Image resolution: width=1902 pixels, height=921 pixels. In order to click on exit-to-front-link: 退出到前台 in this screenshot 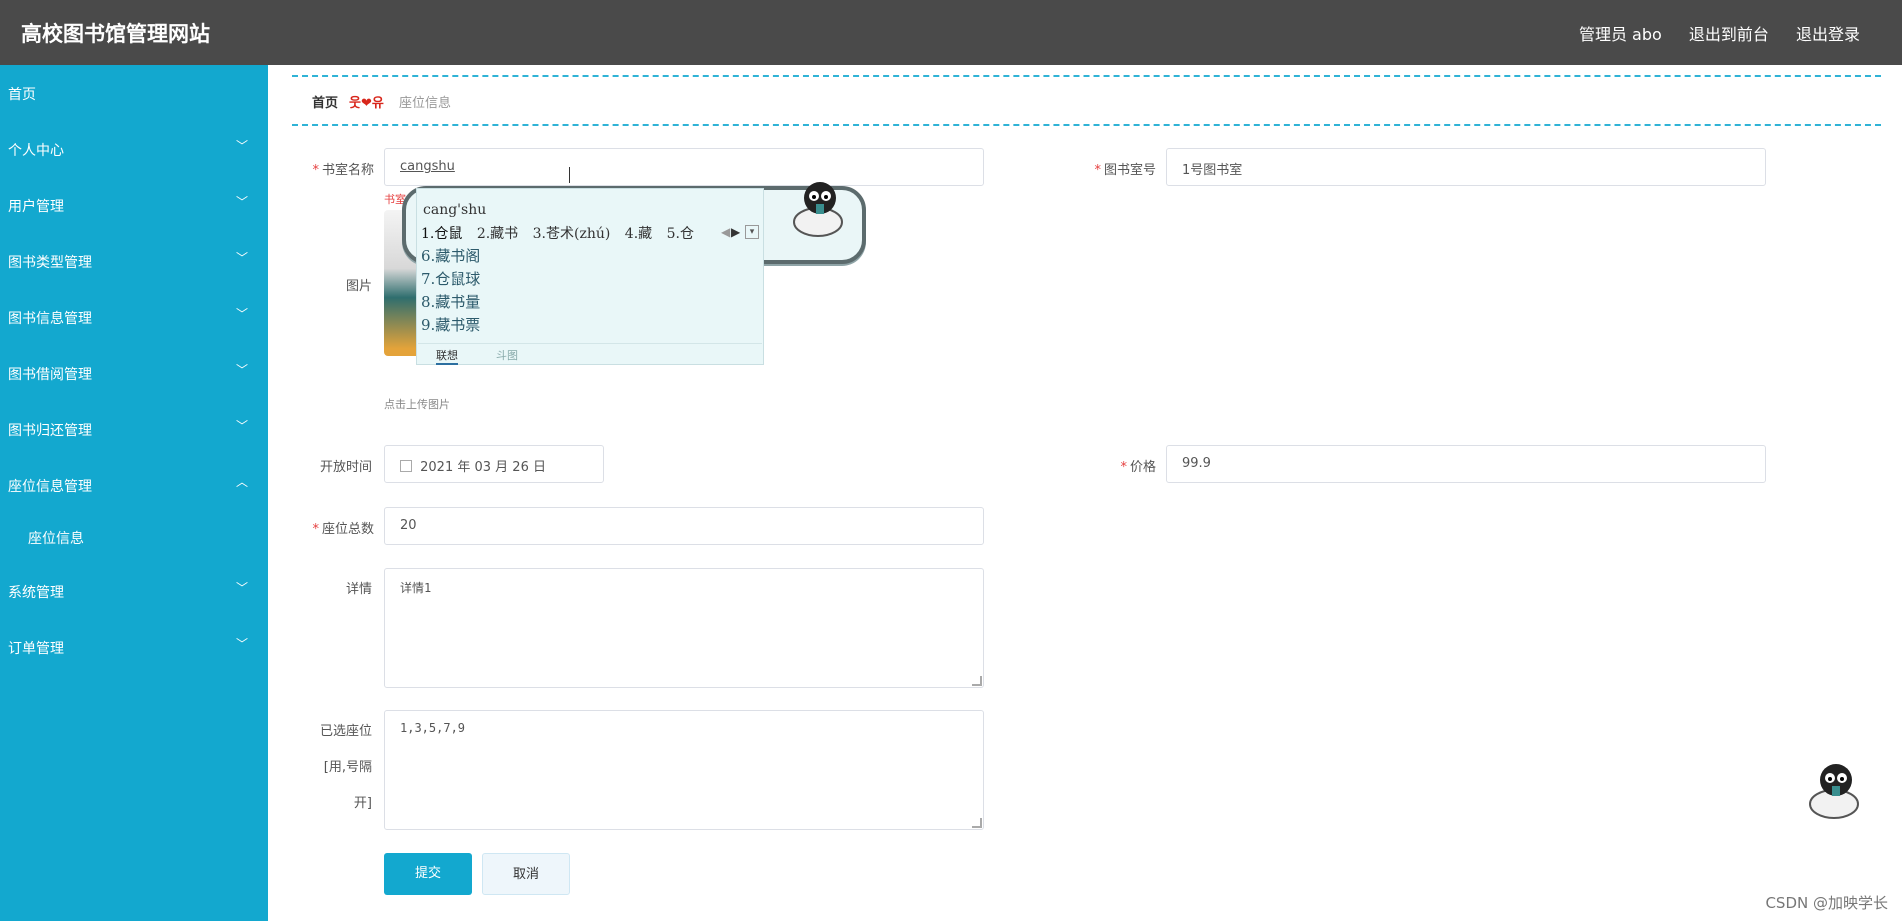, I will do `click(1729, 34)`.